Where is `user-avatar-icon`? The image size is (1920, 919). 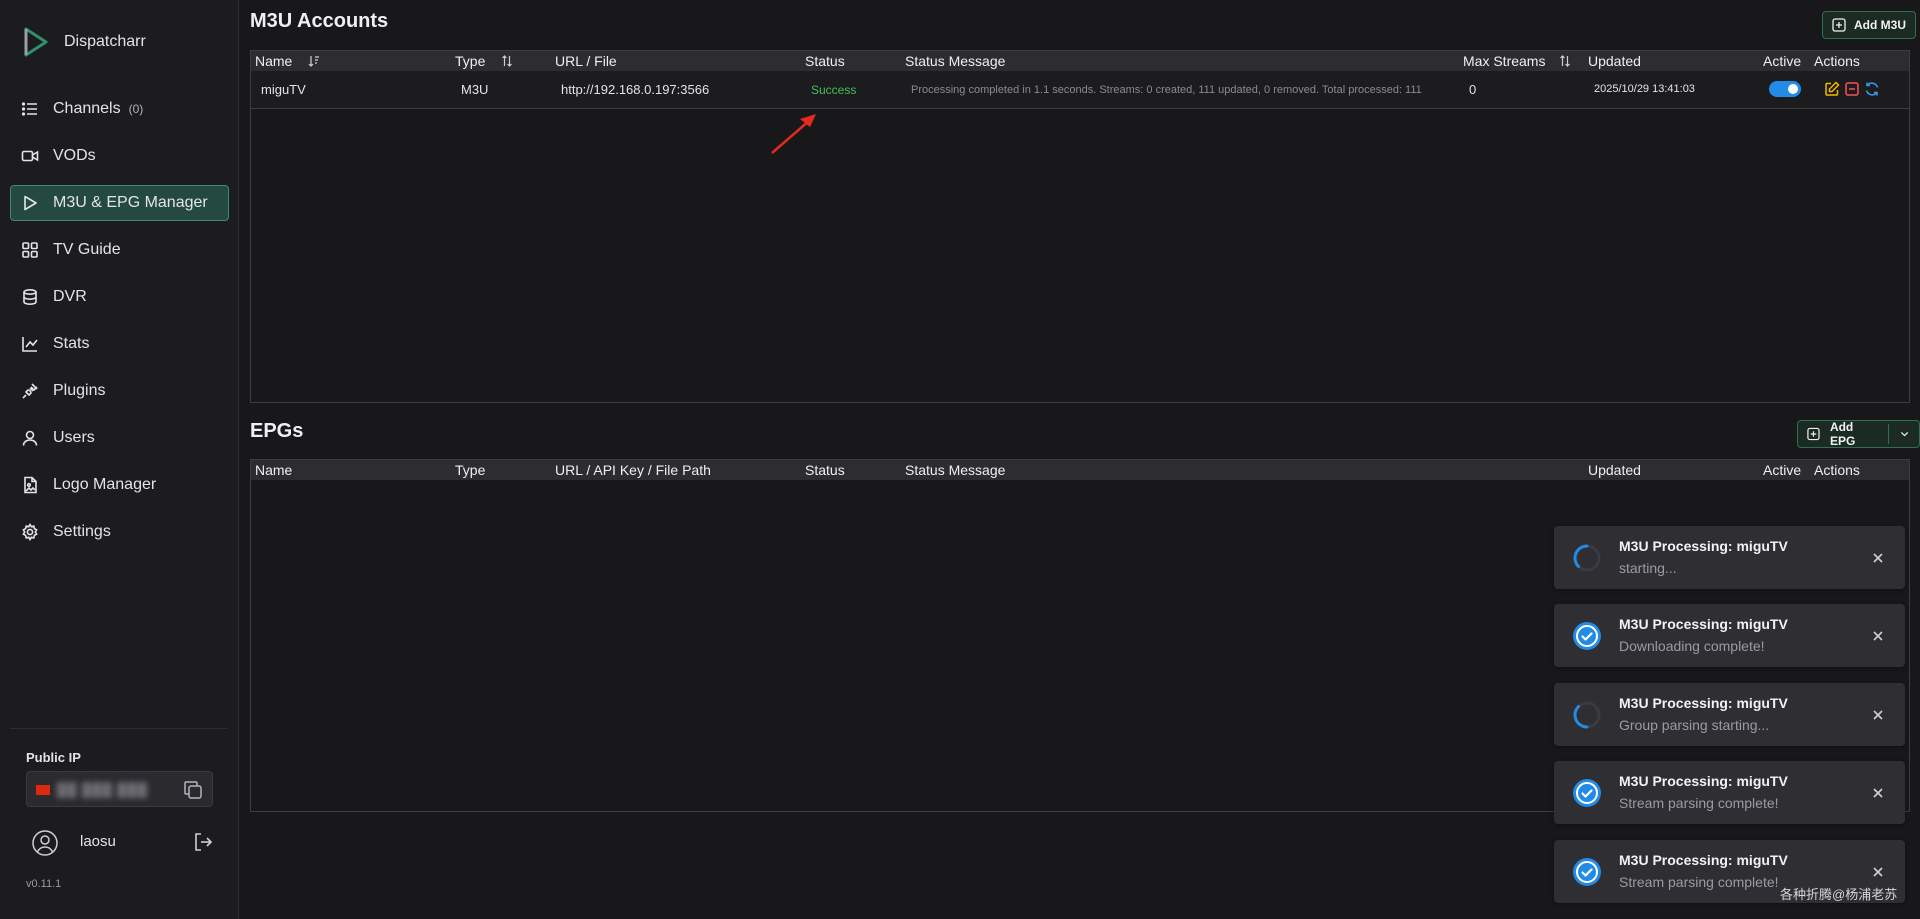 user-avatar-icon is located at coordinates (45, 843).